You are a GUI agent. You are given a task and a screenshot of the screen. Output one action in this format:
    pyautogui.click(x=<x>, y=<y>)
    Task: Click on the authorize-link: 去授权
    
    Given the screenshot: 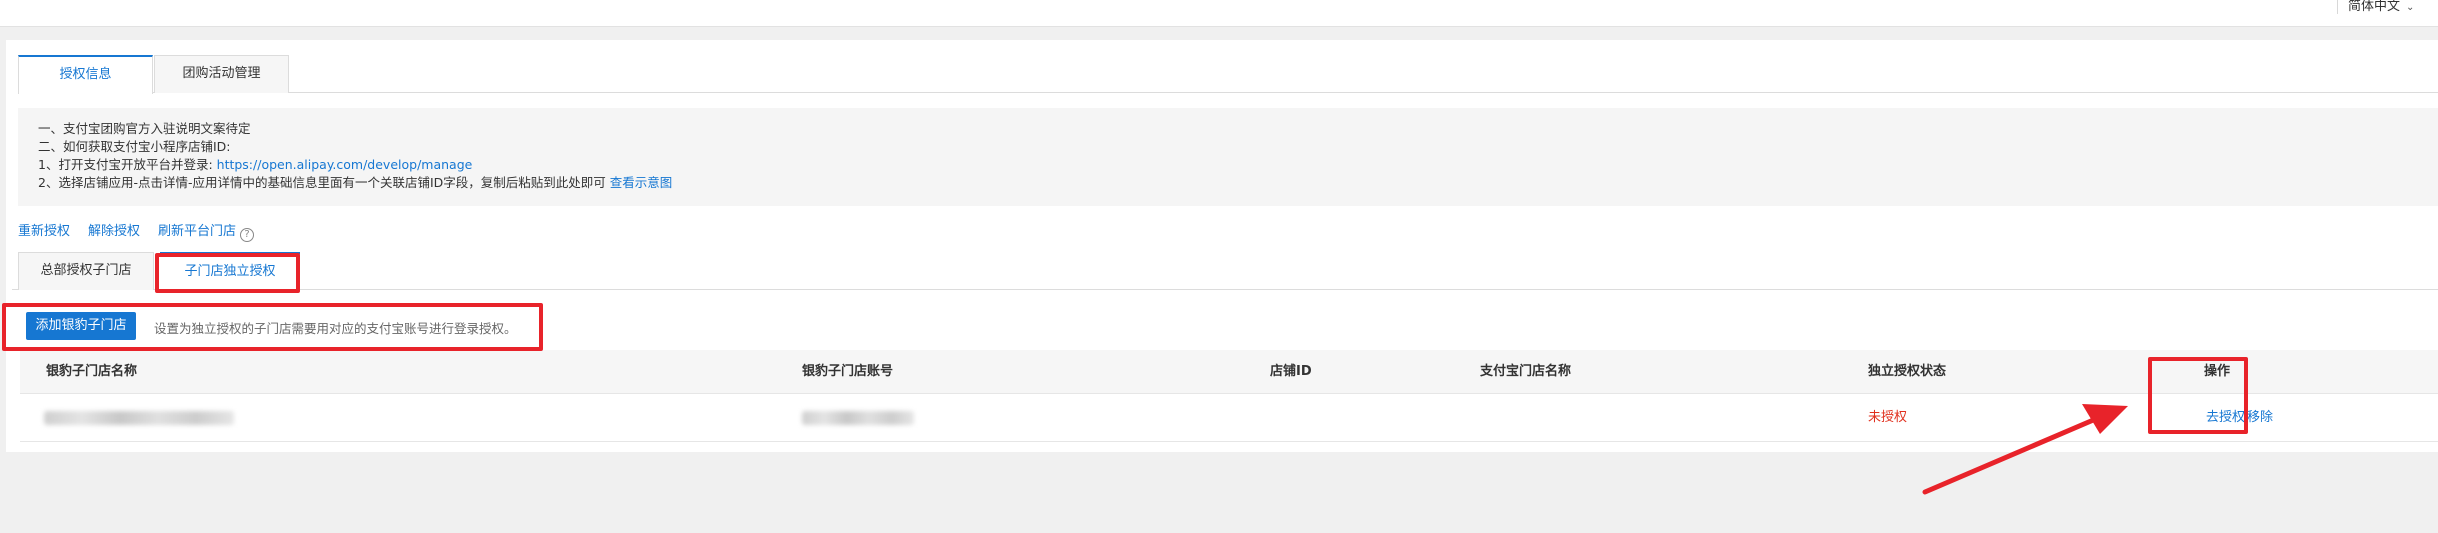 What is the action you would take?
    pyautogui.click(x=2225, y=417)
    